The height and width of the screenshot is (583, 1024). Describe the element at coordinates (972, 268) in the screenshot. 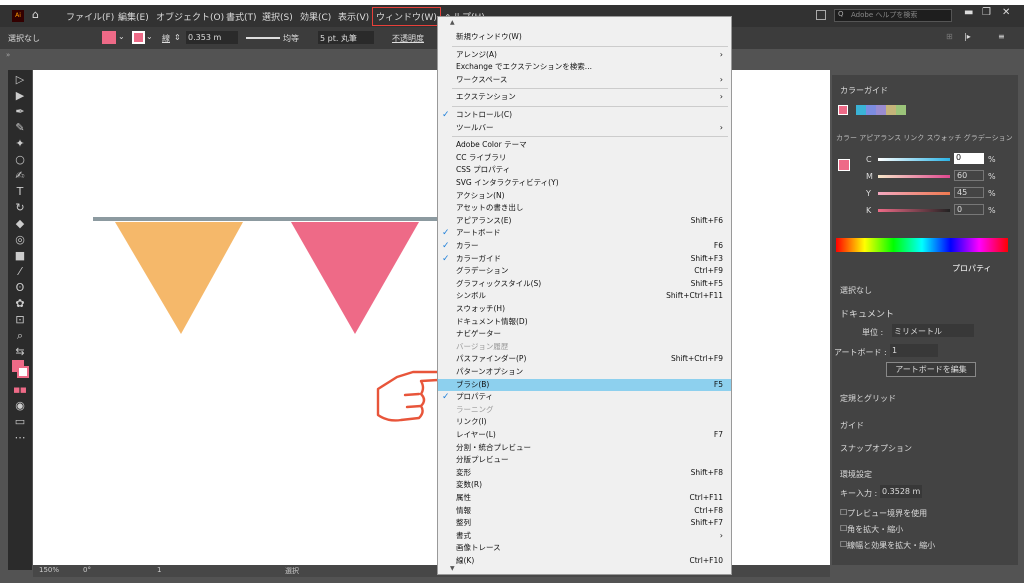

I see `properties-tab: プロパティ` at that location.